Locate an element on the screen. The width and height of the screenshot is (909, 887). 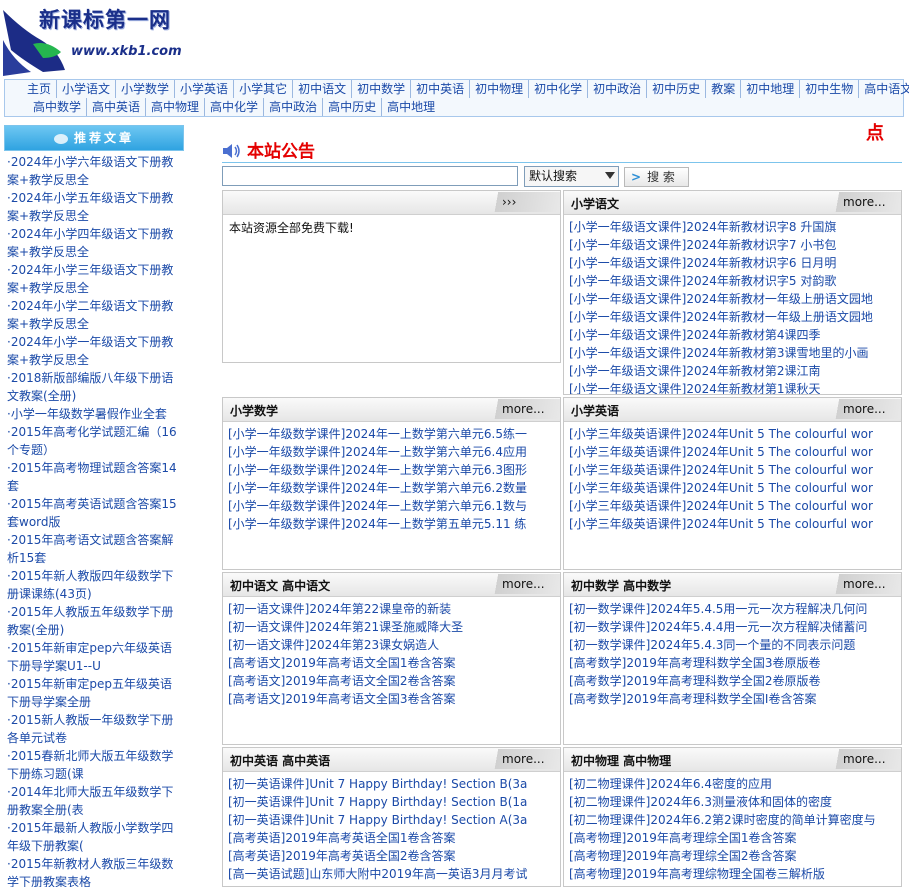
nav-link: 高中英语 is located at coordinates (115, 107).